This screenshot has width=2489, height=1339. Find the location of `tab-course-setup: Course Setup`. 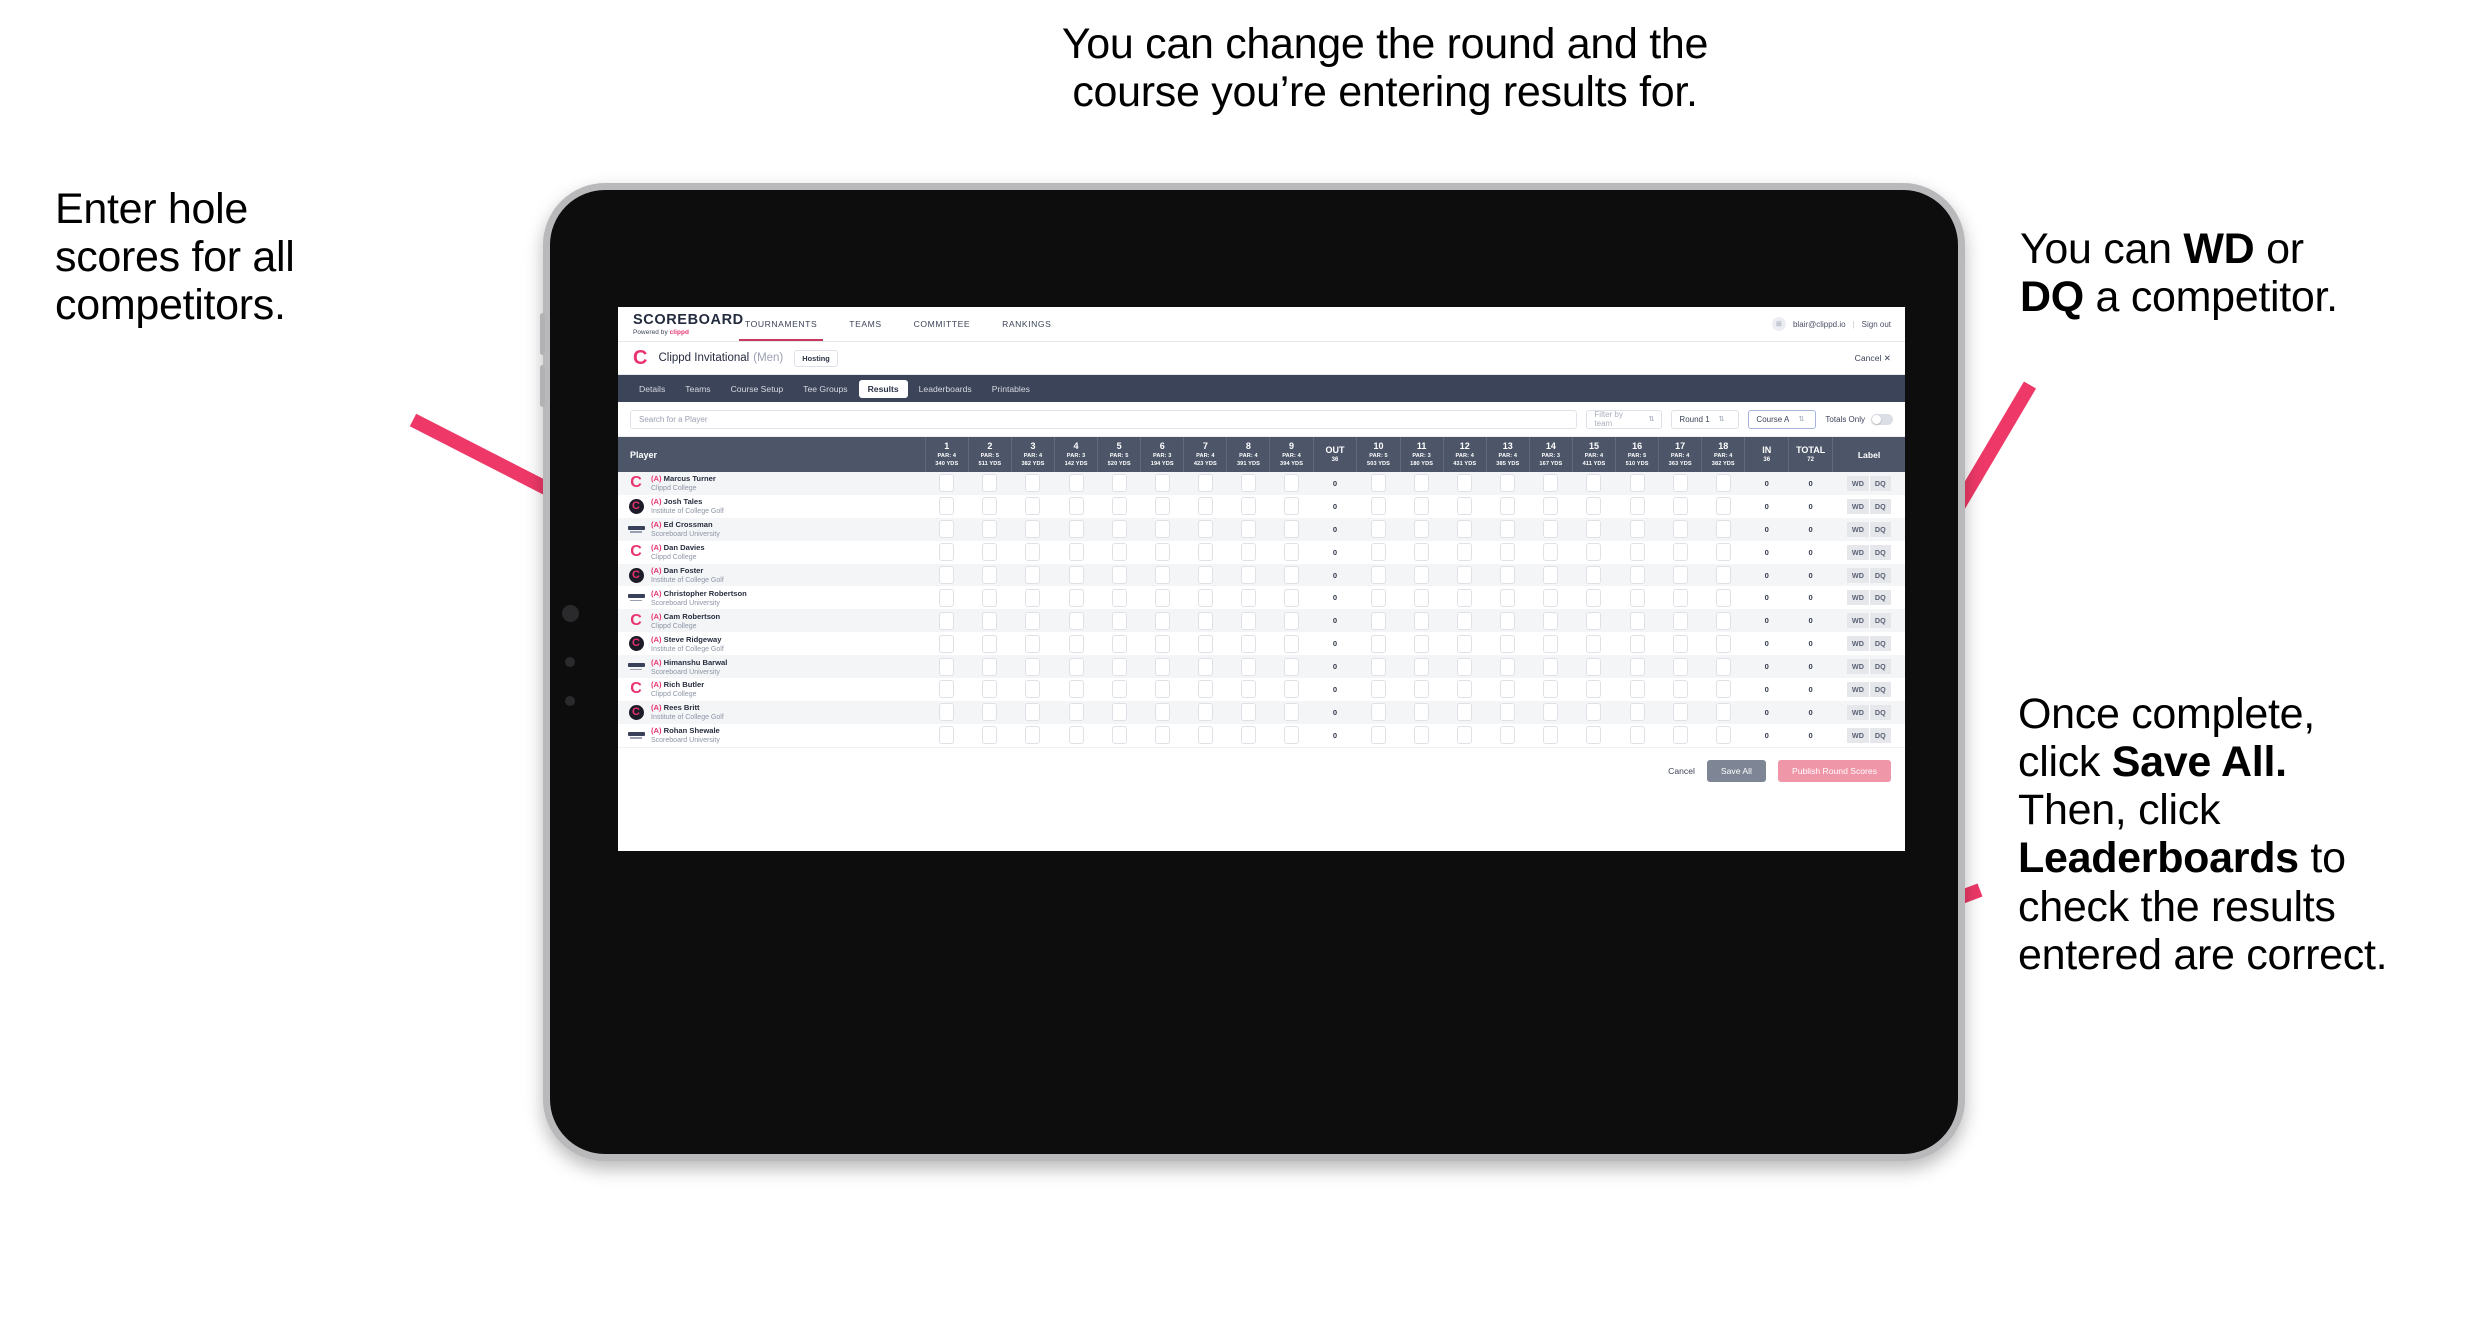

tab-course-setup: Course Setup is located at coordinates (757, 389).